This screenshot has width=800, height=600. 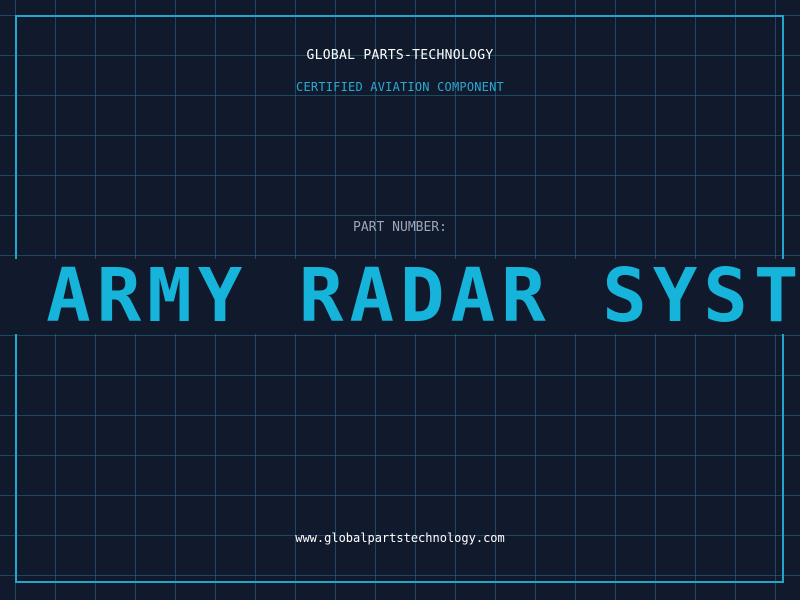 I want to click on part-number-band: US ARMY RADAR SYSTEM, so click(x=400, y=296).